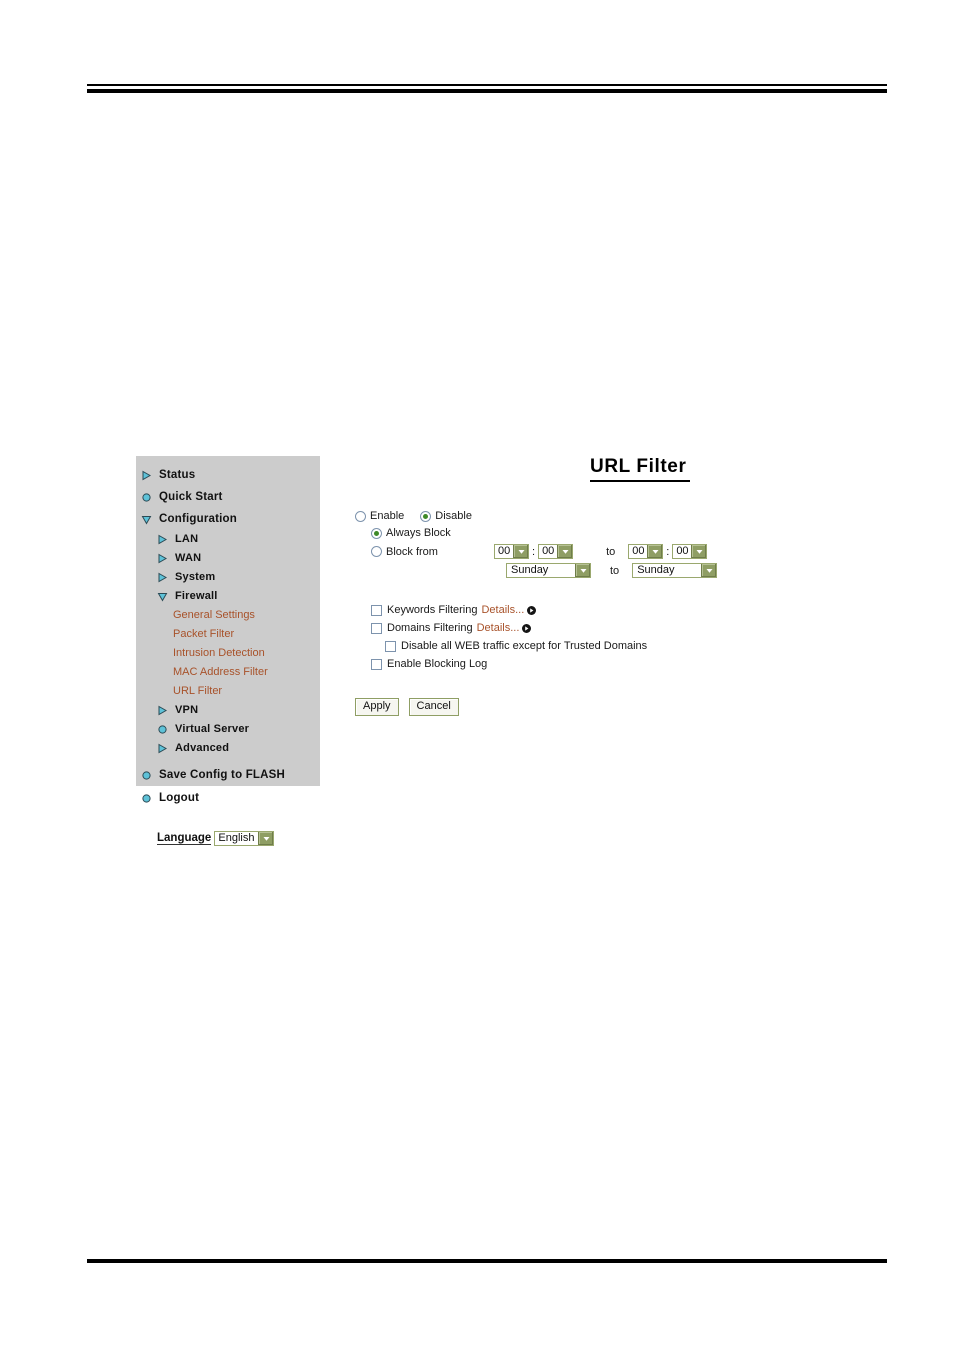 This screenshot has height=1349, width=954. I want to click on sidebar-item-label: Packet Filter, so click(204, 634).